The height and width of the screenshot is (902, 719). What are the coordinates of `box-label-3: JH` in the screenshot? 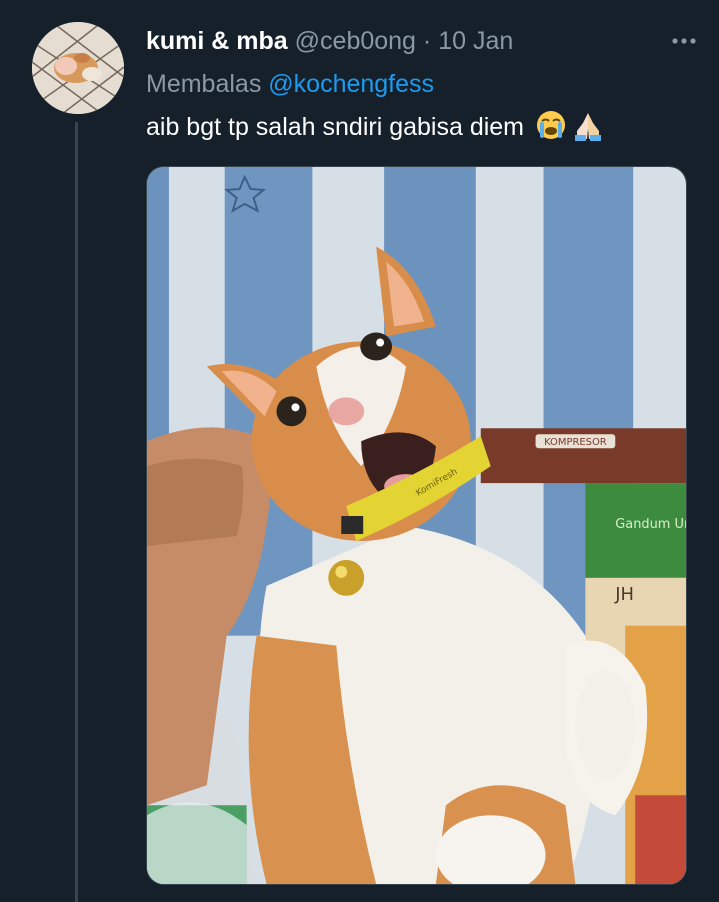 It's located at (624, 594).